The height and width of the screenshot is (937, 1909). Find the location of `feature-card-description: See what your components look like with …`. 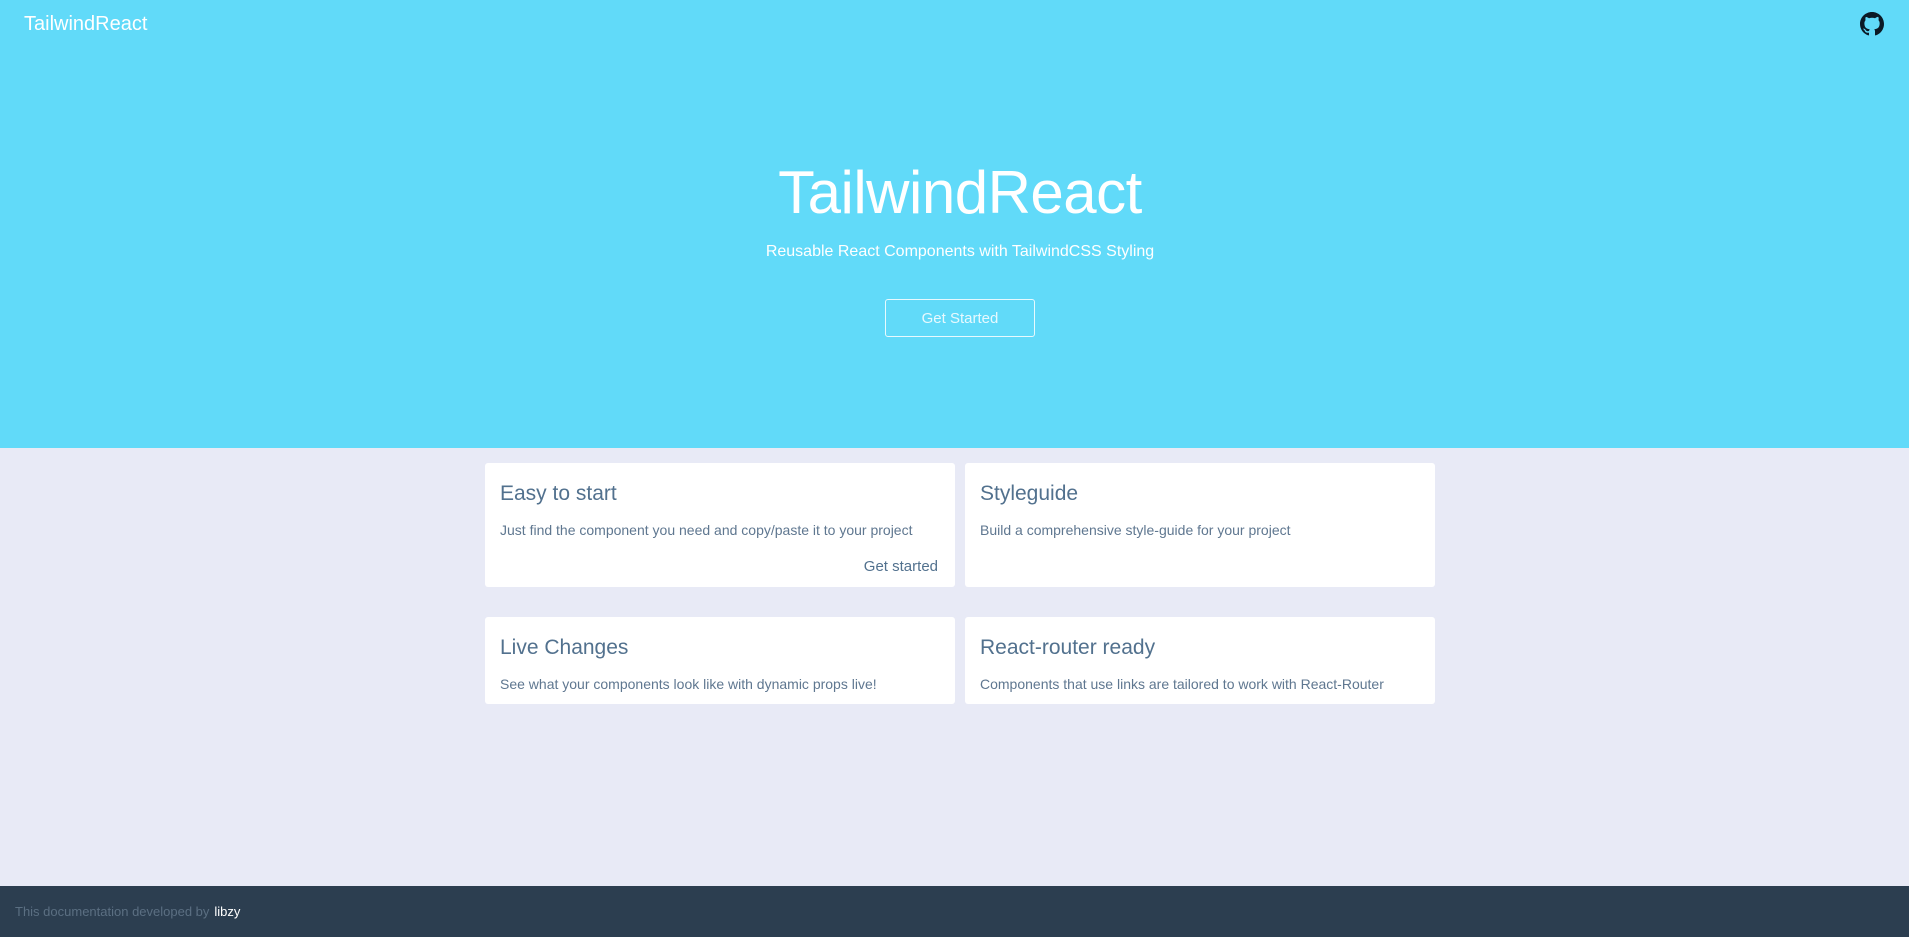

feature-card-description: See what your components look like with … is located at coordinates (688, 684).